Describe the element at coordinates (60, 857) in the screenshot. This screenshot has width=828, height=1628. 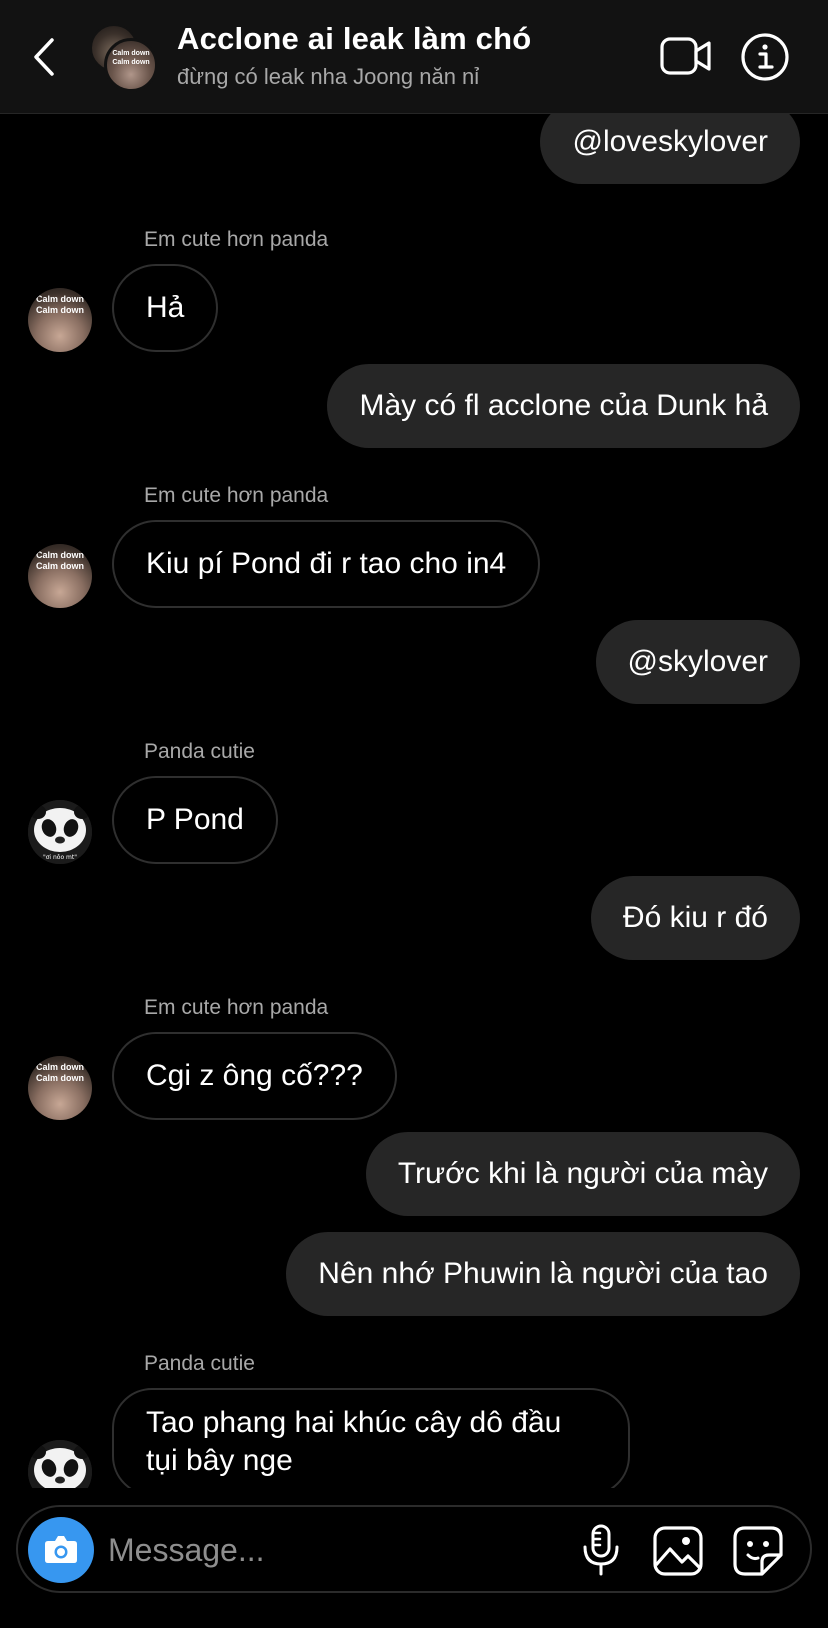
I see `avatar-caption: "ơi nôo mt"` at that location.